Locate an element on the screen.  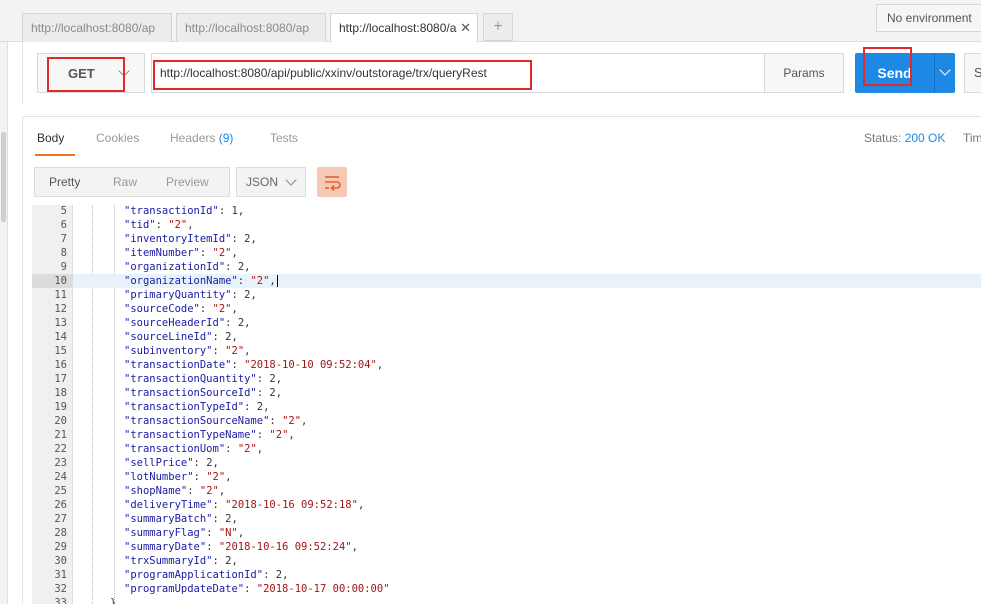
code-text: "programApplicationId": 2, is located at coordinates (206, 575).